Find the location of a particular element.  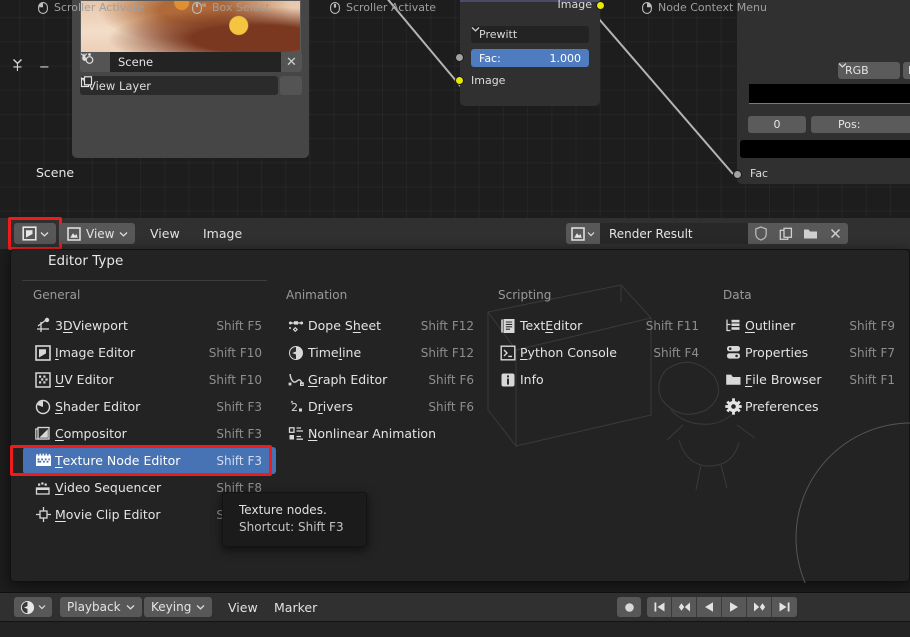

close-icon: ✕ is located at coordinates (291, 62).